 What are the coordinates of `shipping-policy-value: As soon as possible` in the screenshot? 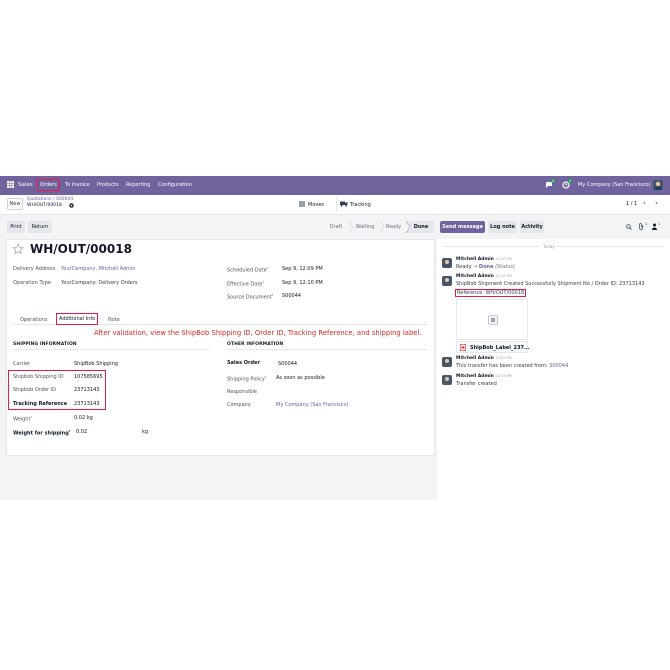 It's located at (300, 378).